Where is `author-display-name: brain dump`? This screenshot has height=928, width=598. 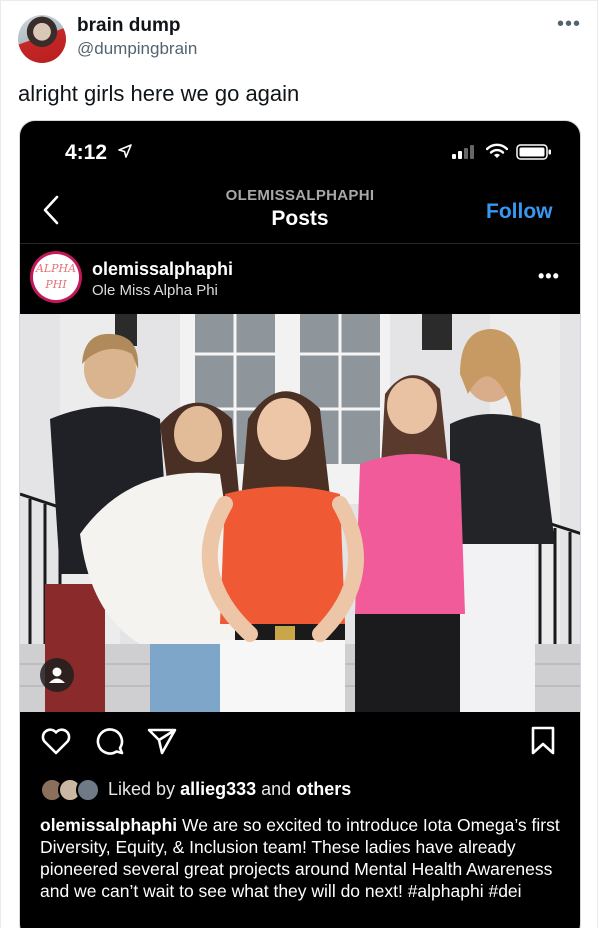
author-display-name: brain dump is located at coordinates (128, 26).